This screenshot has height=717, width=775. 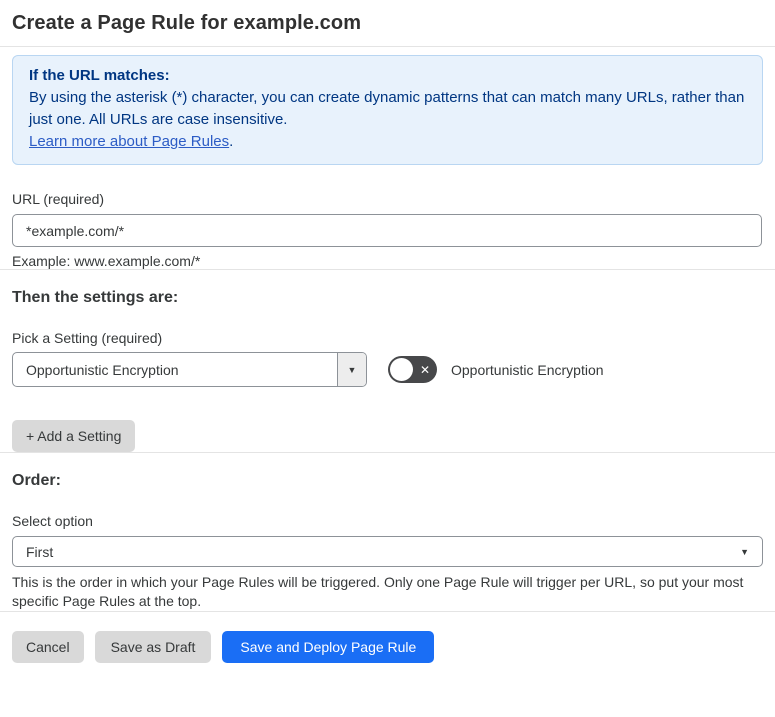 I want to click on add-setting-button: + Add a Setting, so click(x=74, y=436).